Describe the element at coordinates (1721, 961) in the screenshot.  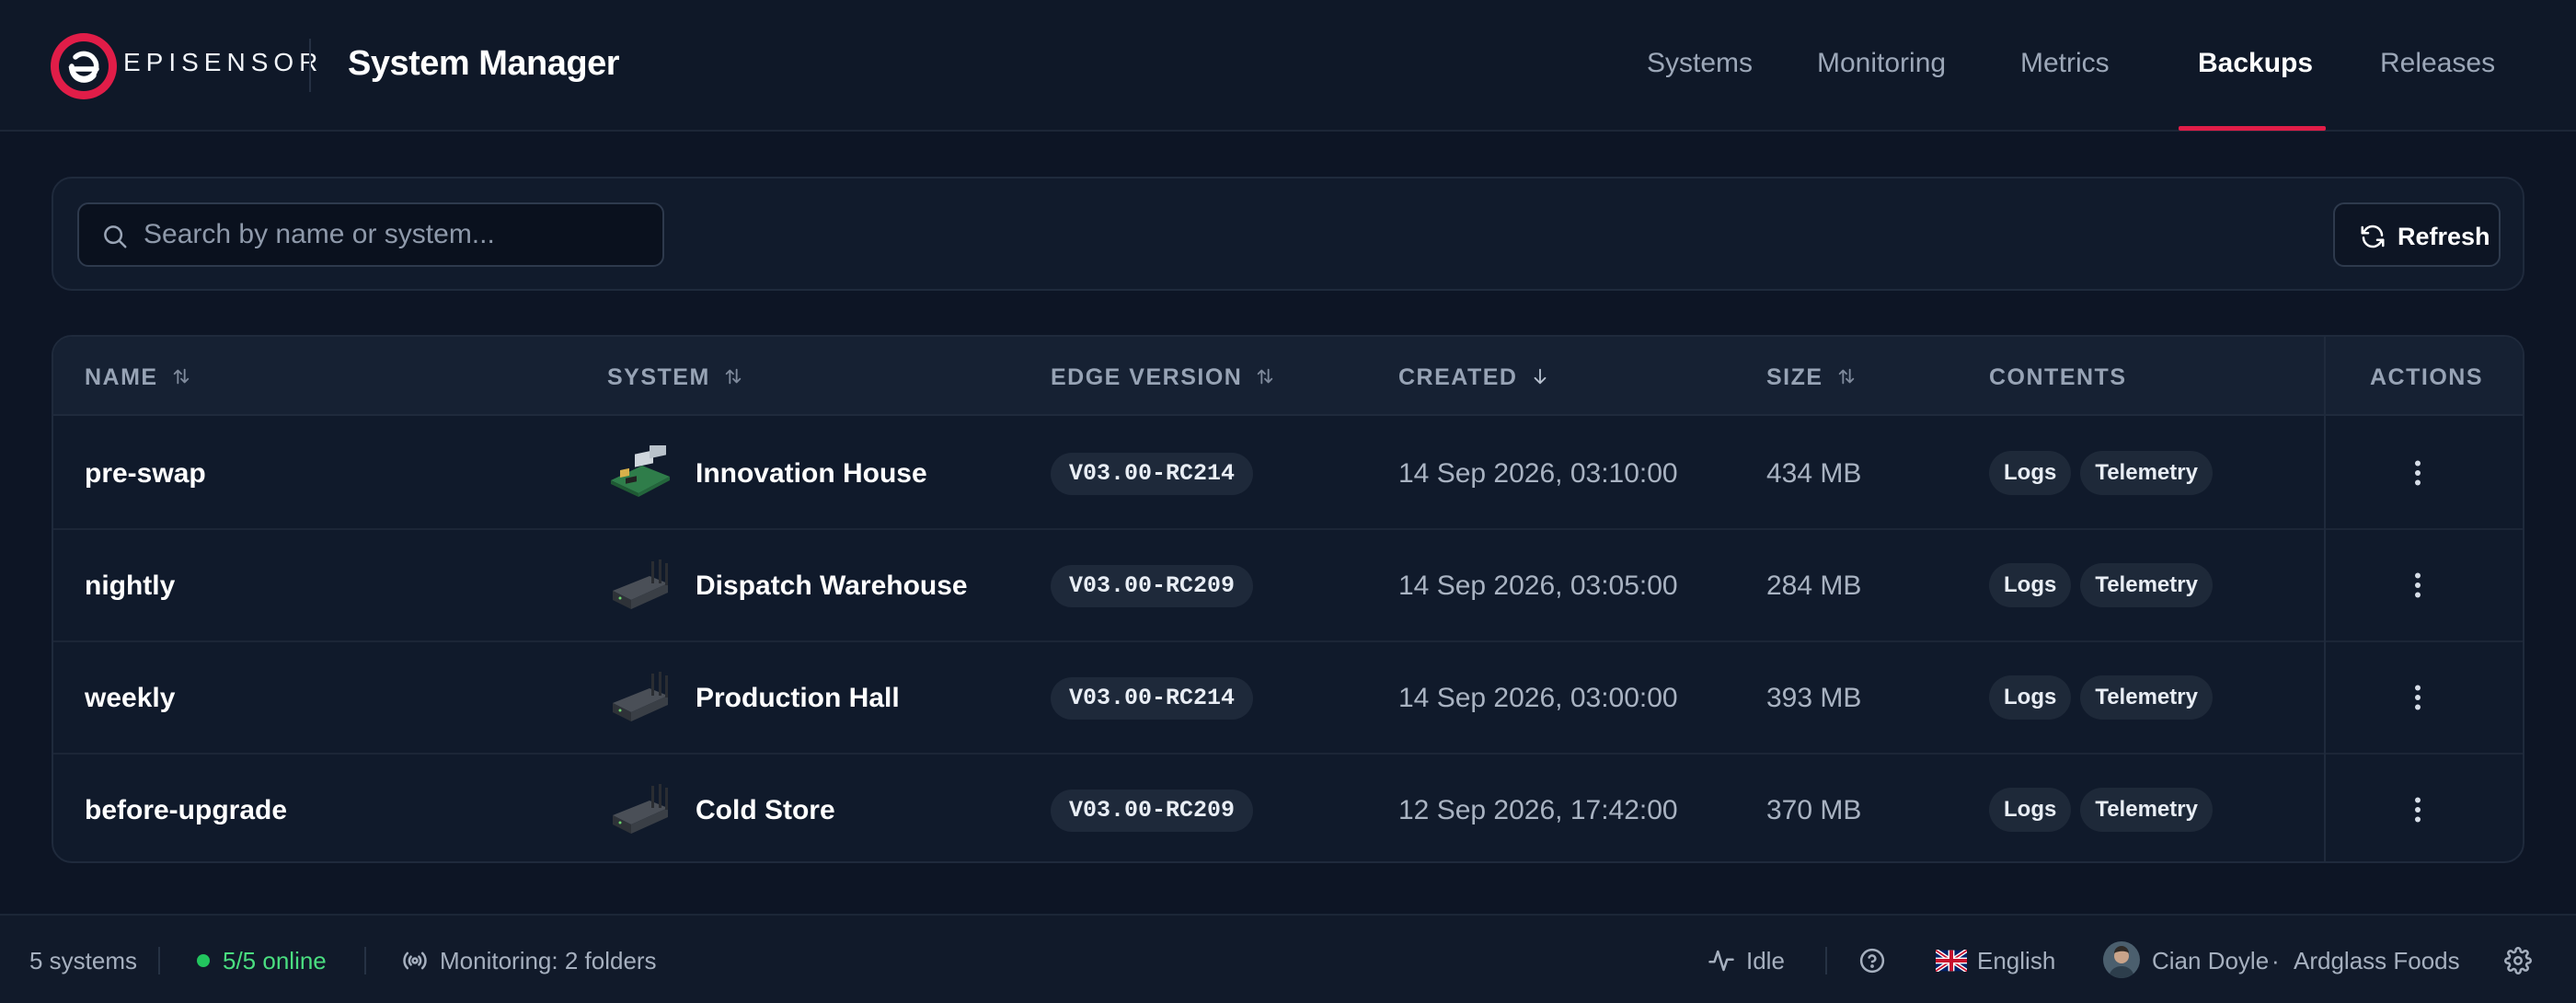
I see `activity-icon` at that location.